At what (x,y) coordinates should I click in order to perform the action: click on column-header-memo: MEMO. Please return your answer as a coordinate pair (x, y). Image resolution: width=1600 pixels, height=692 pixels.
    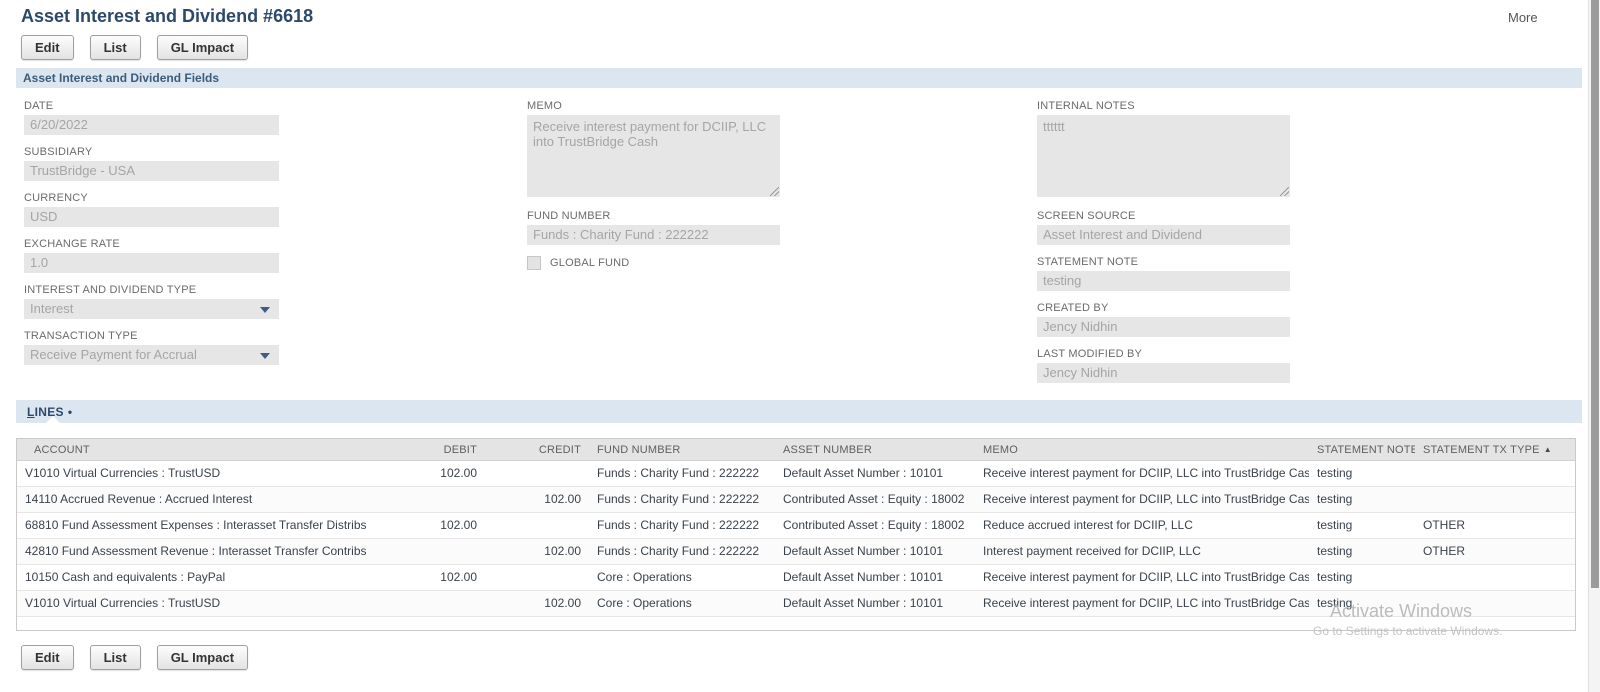
    Looking at the image, I should click on (1142, 450).